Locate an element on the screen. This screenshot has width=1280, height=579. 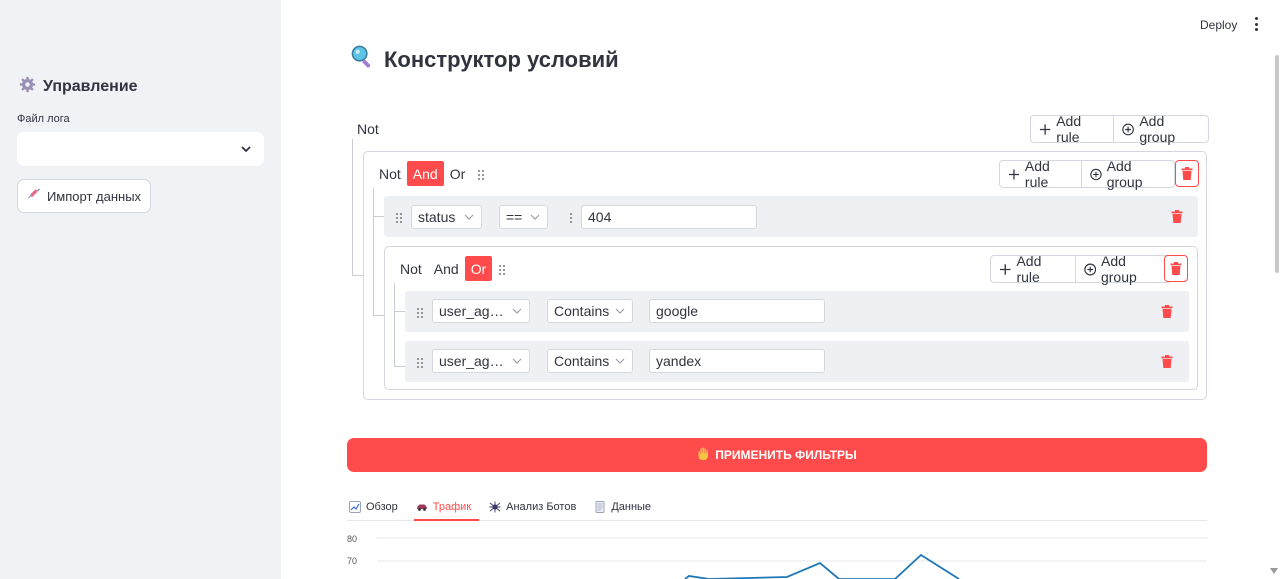
group-1-or-button: Or is located at coordinates (458, 173).